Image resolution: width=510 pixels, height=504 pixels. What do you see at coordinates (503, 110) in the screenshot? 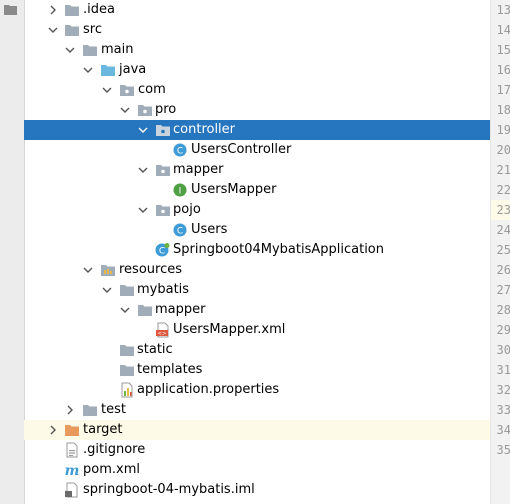
I see `line-number: 18` at bounding box center [503, 110].